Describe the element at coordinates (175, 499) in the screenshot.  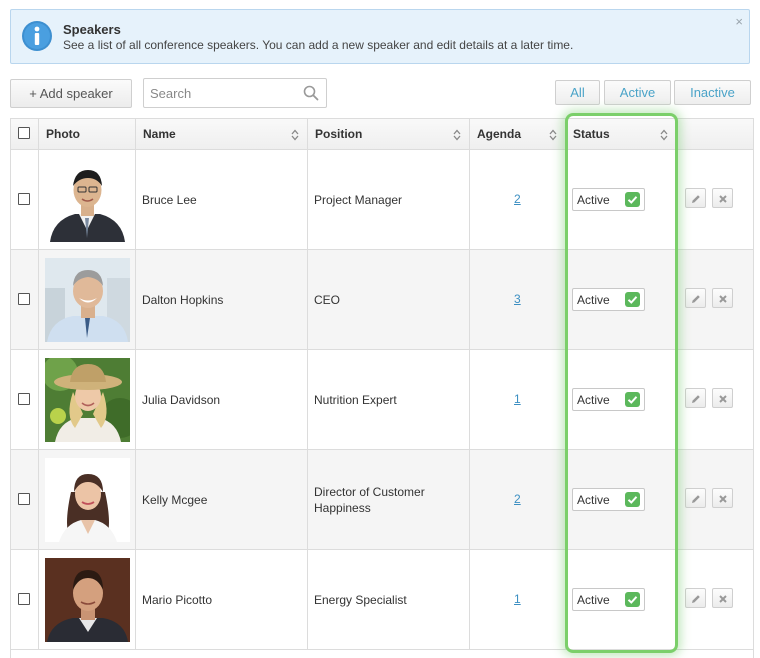
I see `speaker-name: Kelly Mcgee` at that location.